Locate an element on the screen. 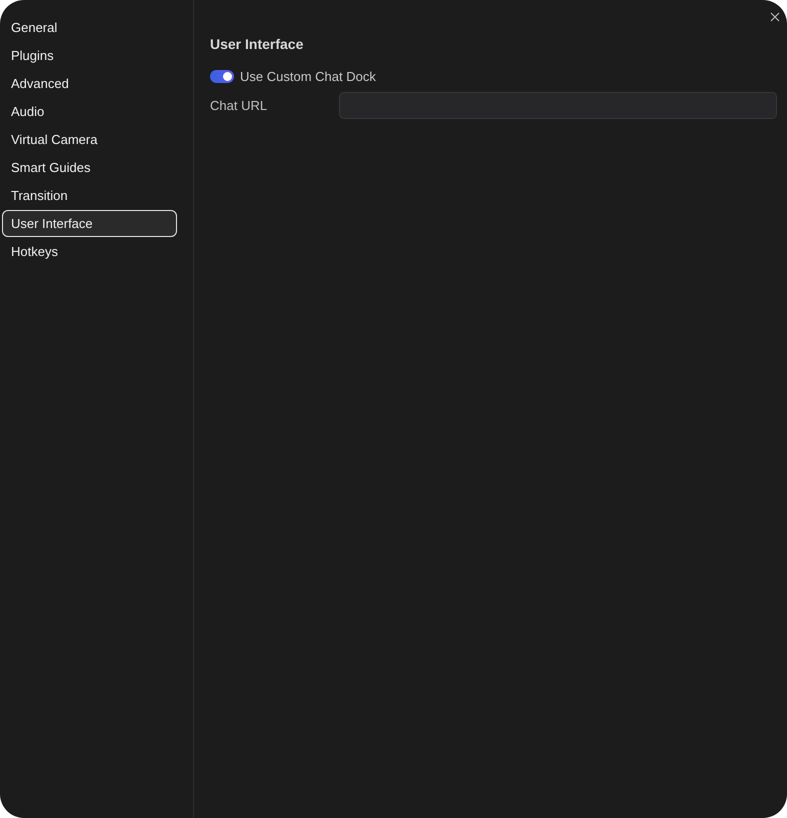 This screenshot has height=818, width=787. section-title: User Interface is located at coordinates (257, 44).